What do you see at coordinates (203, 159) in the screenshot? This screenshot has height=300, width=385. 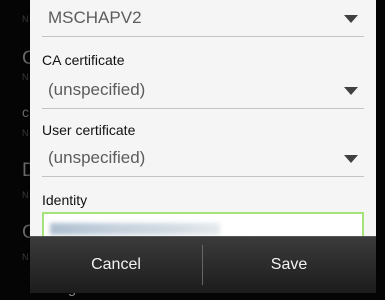 I see `user-certificate-spinner: (unspecified)` at bounding box center [203, 159].